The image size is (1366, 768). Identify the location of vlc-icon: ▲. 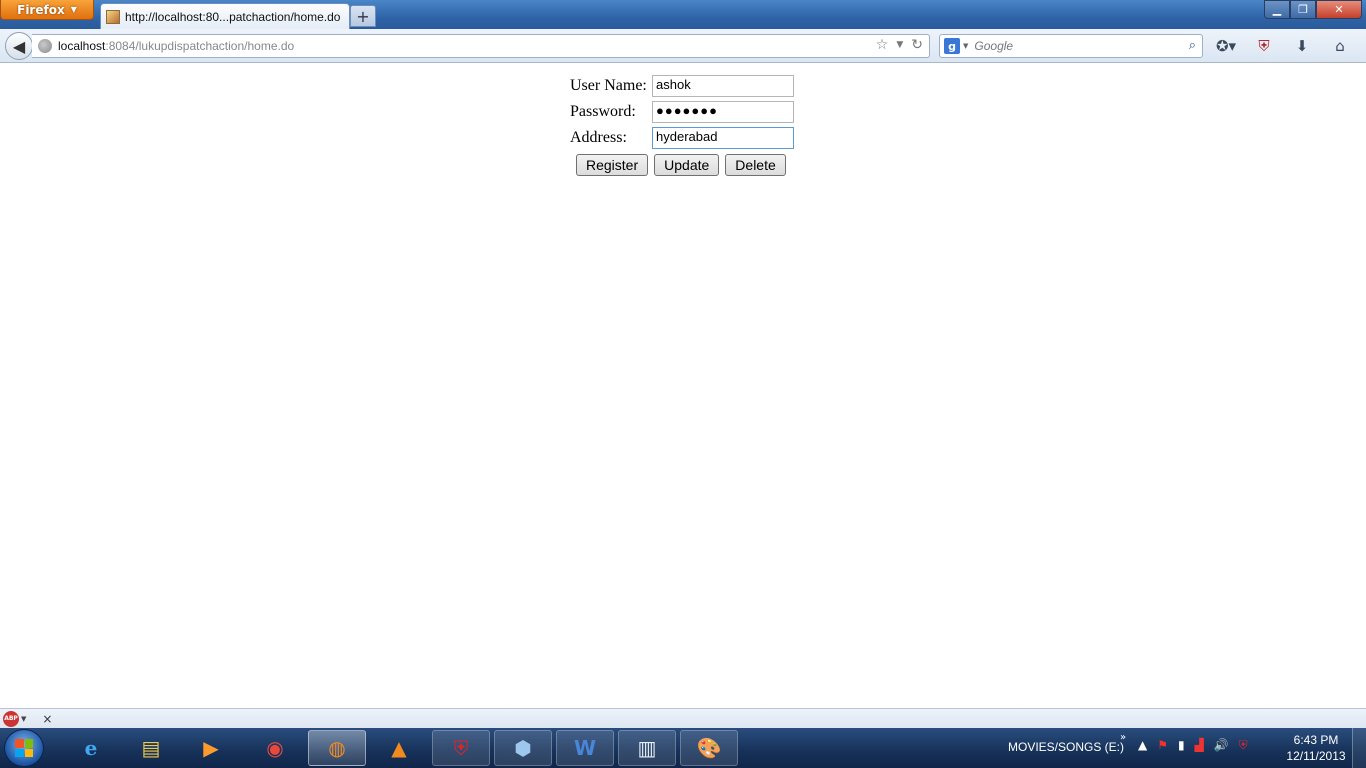
(399, 748).